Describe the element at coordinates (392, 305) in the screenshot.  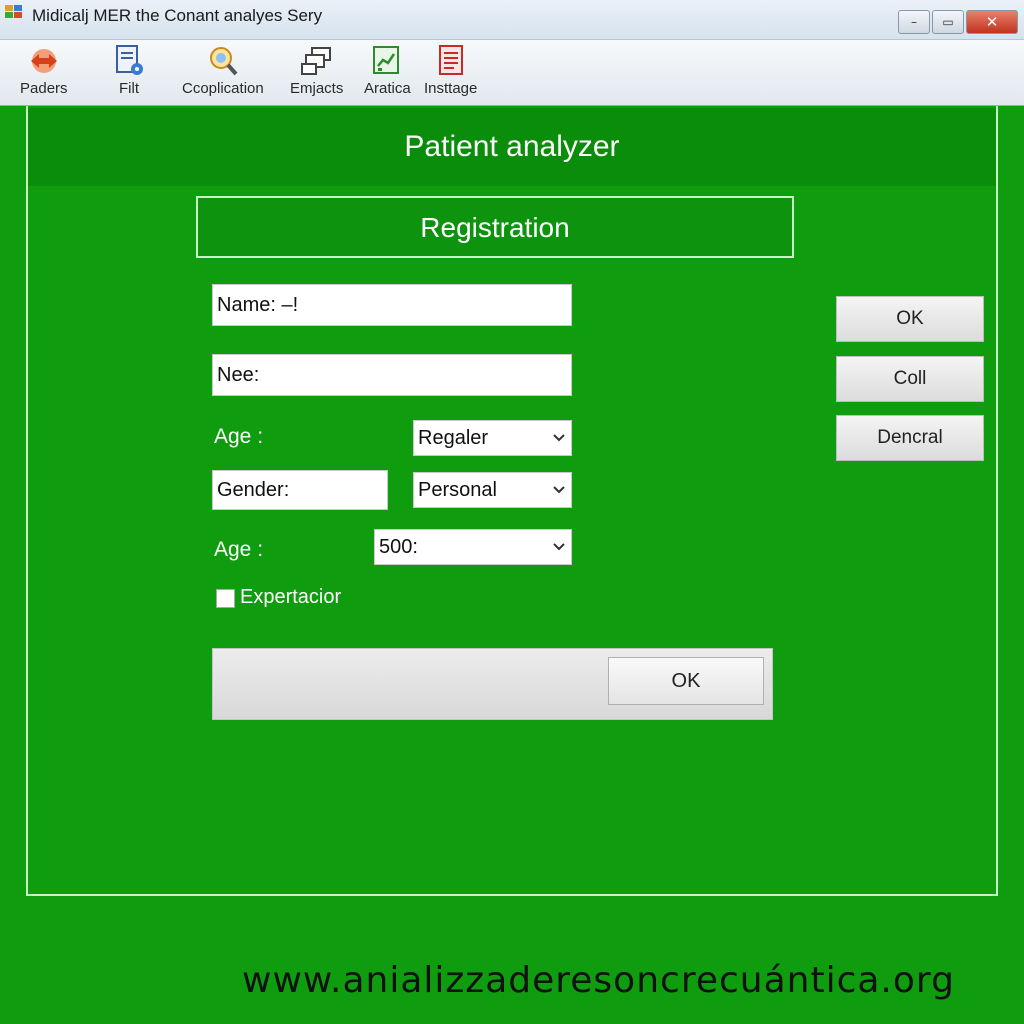
I see `name-field: Name: –!` at that location.